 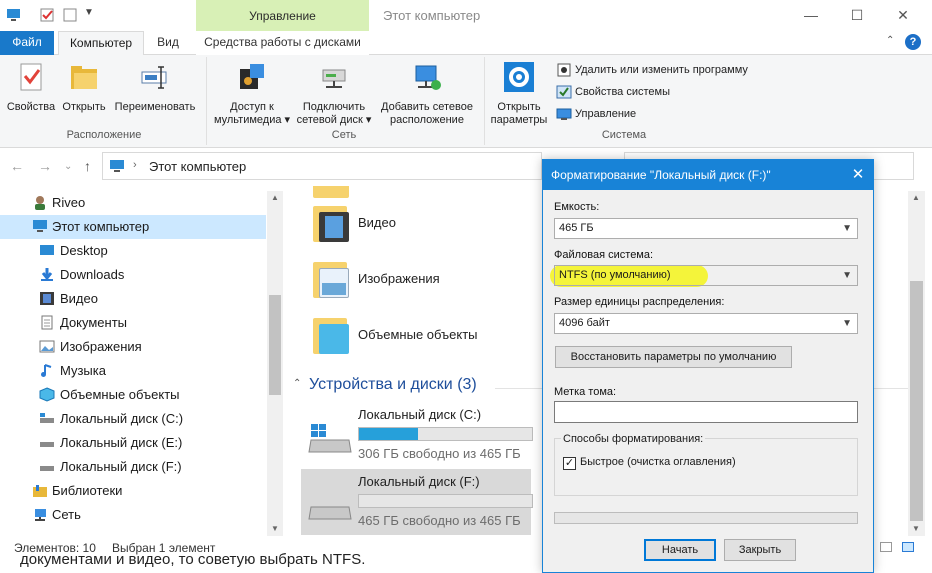 I want to click on volume-label-input, so click(x=706, y=412).